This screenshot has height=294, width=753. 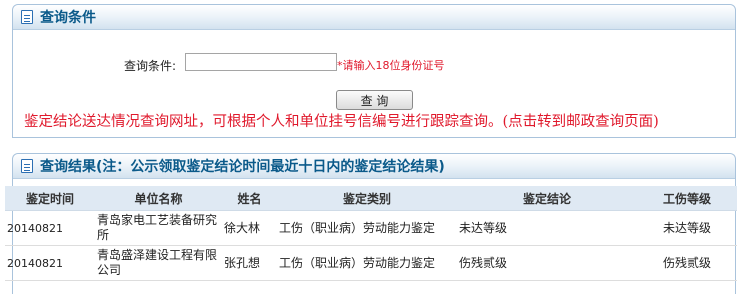 I want to click on cell-grade: 未达等级, so click(x=687, y=228).